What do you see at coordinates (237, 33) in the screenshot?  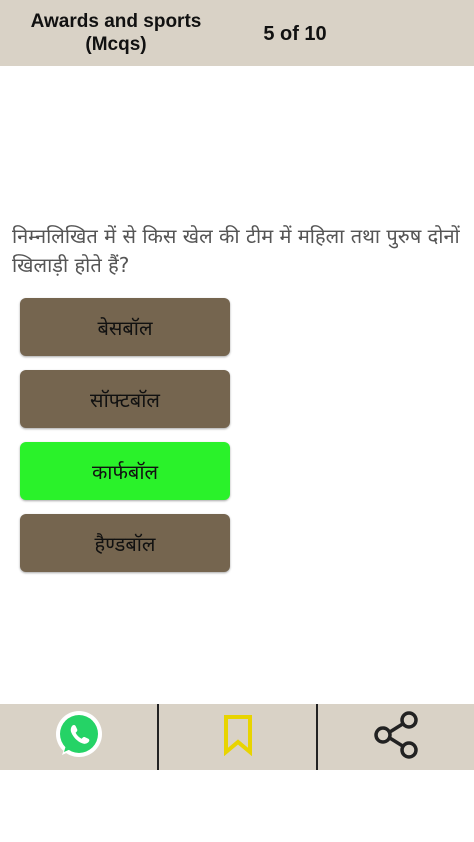 I see `top-header: Awards and sports (Mcqs) 5 of 10` at bounding box center [237, 33].